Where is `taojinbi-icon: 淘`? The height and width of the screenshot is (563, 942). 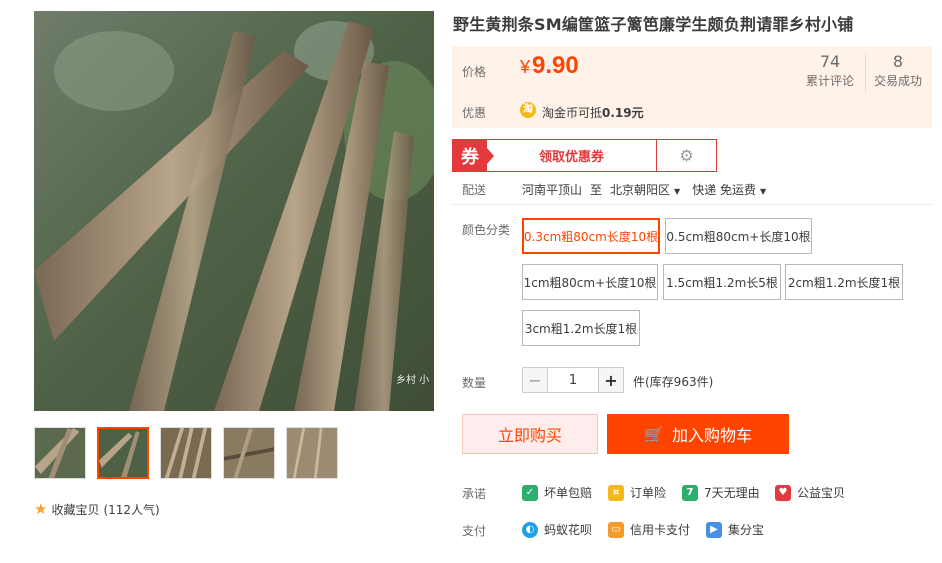 taojinbi-icon: 淘 is located at coordinates (528, 110).